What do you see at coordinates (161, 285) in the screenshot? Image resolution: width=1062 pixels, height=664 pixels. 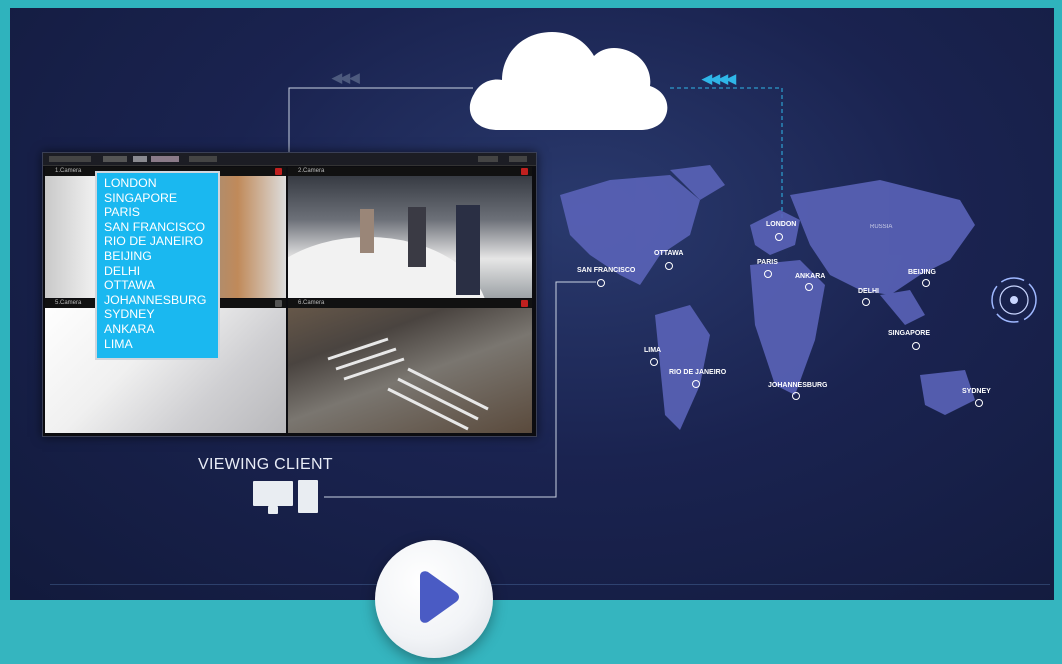 I see `city-list-item: OTTAWA` at bounding box center [161, 285].